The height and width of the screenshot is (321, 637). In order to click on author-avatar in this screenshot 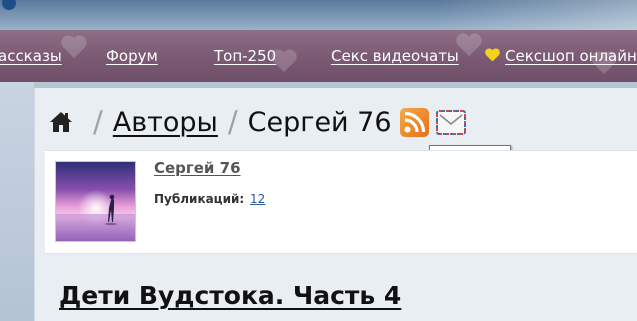, I will do `click(95, 201)`.